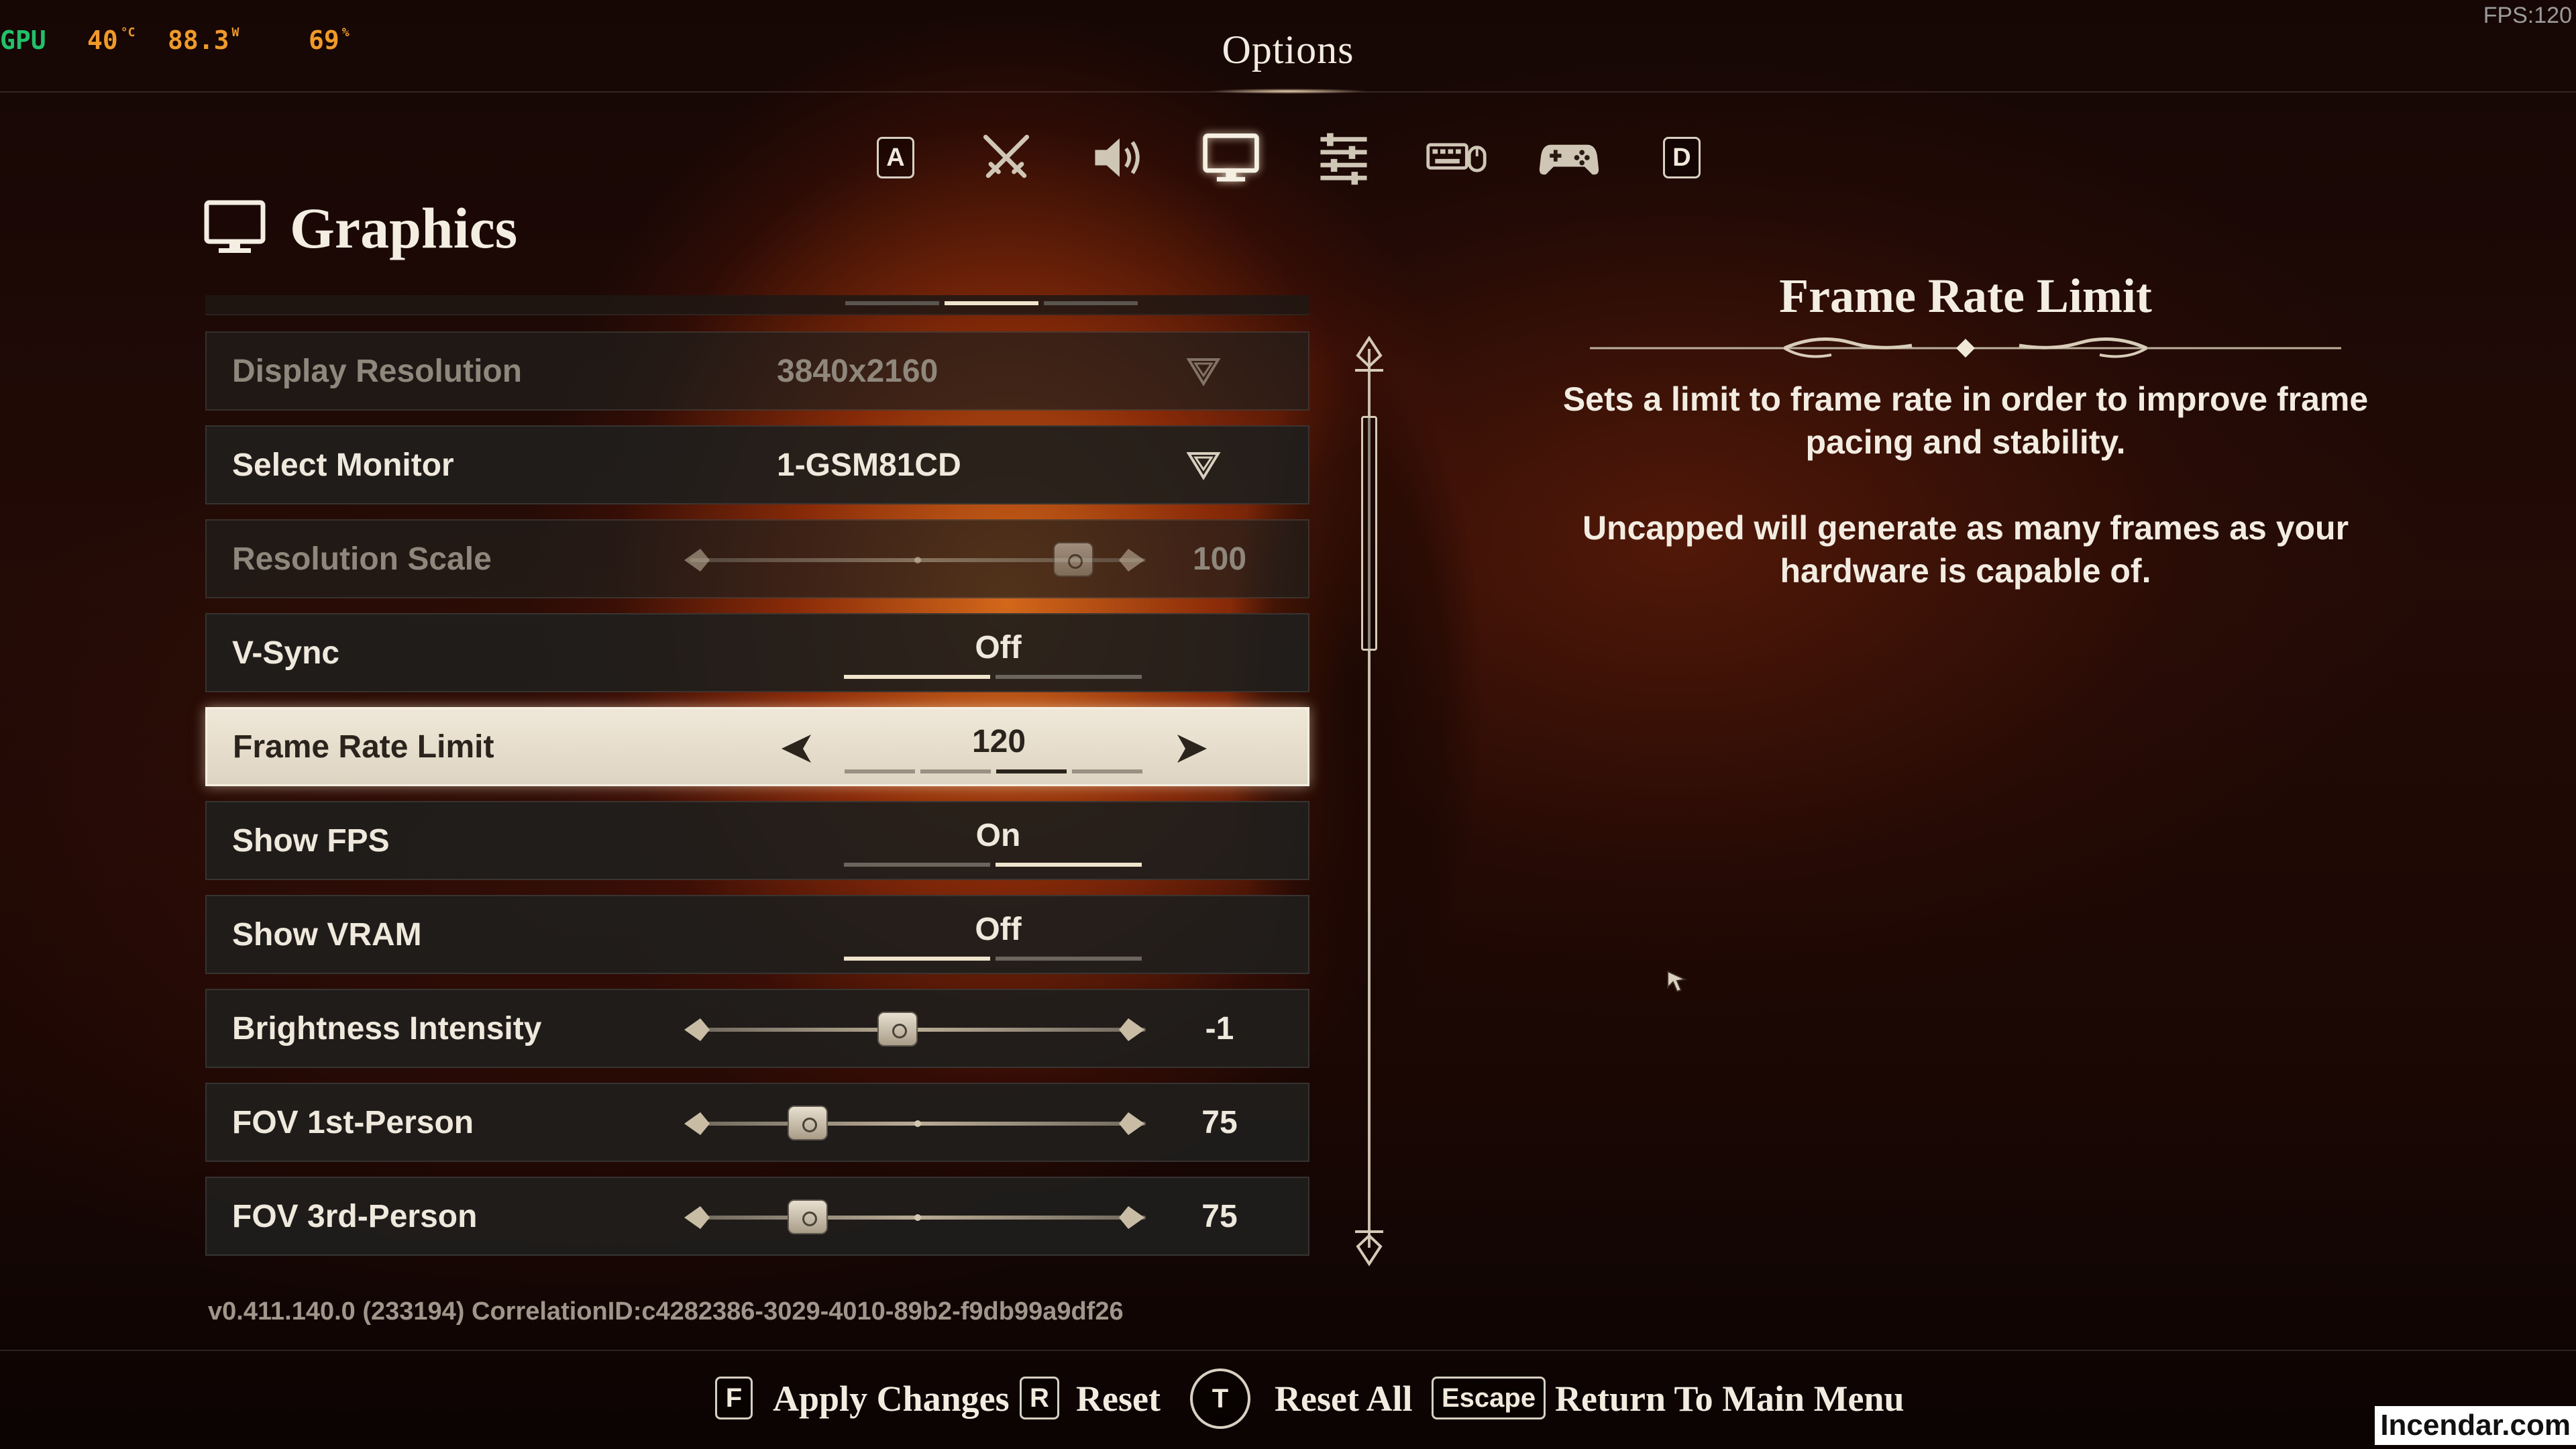  I want to click on options-header: Options, so click(1288, 50).